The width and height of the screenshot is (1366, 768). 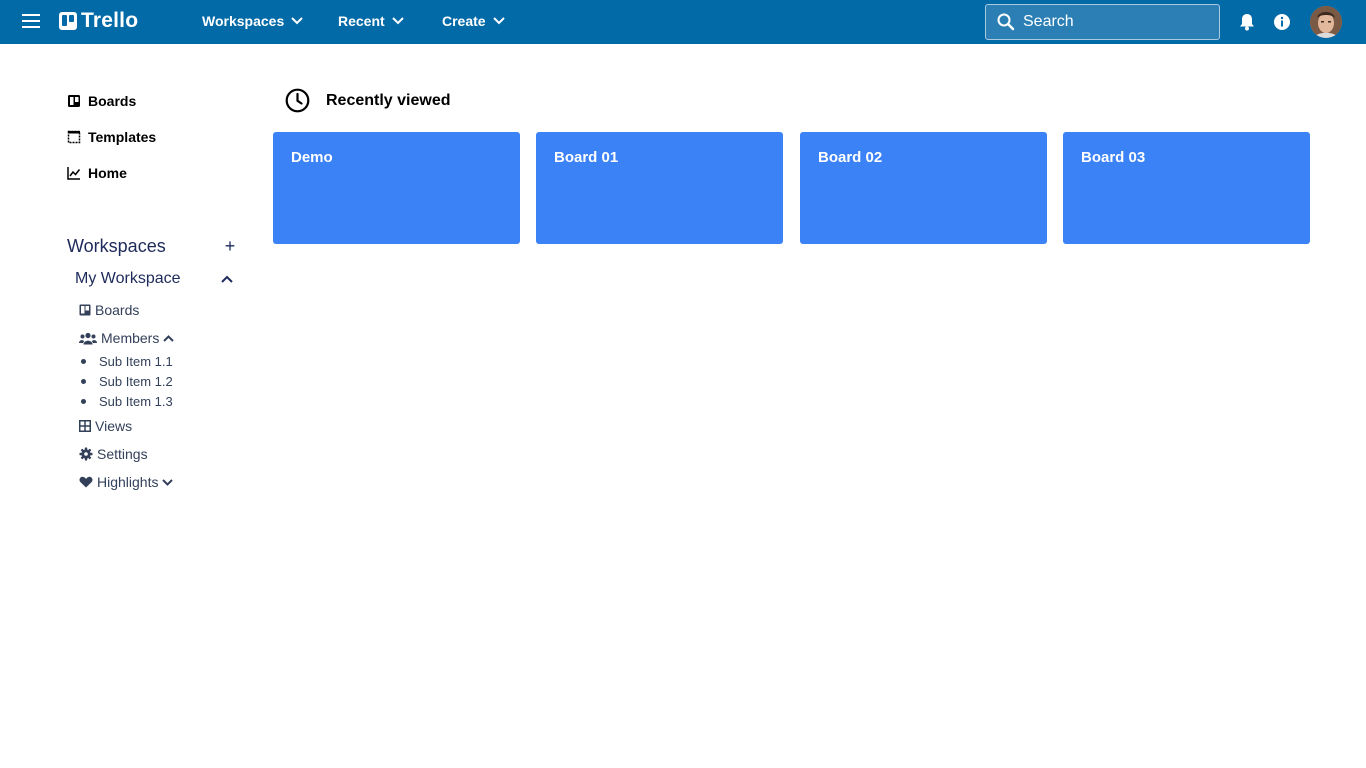 What do you see at coordinates (136, 381) in the screenshot?
I see `members-sub-item: Sub Item 1.2` at bounding box center [136, 381].